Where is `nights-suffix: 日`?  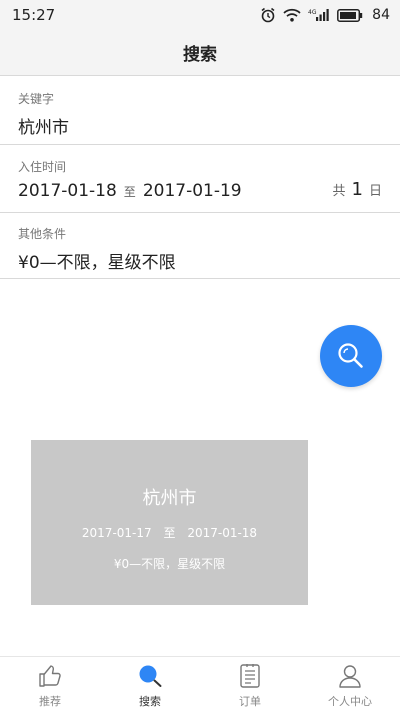
nights-suffix: 日 is located at coordinates (375, 191).